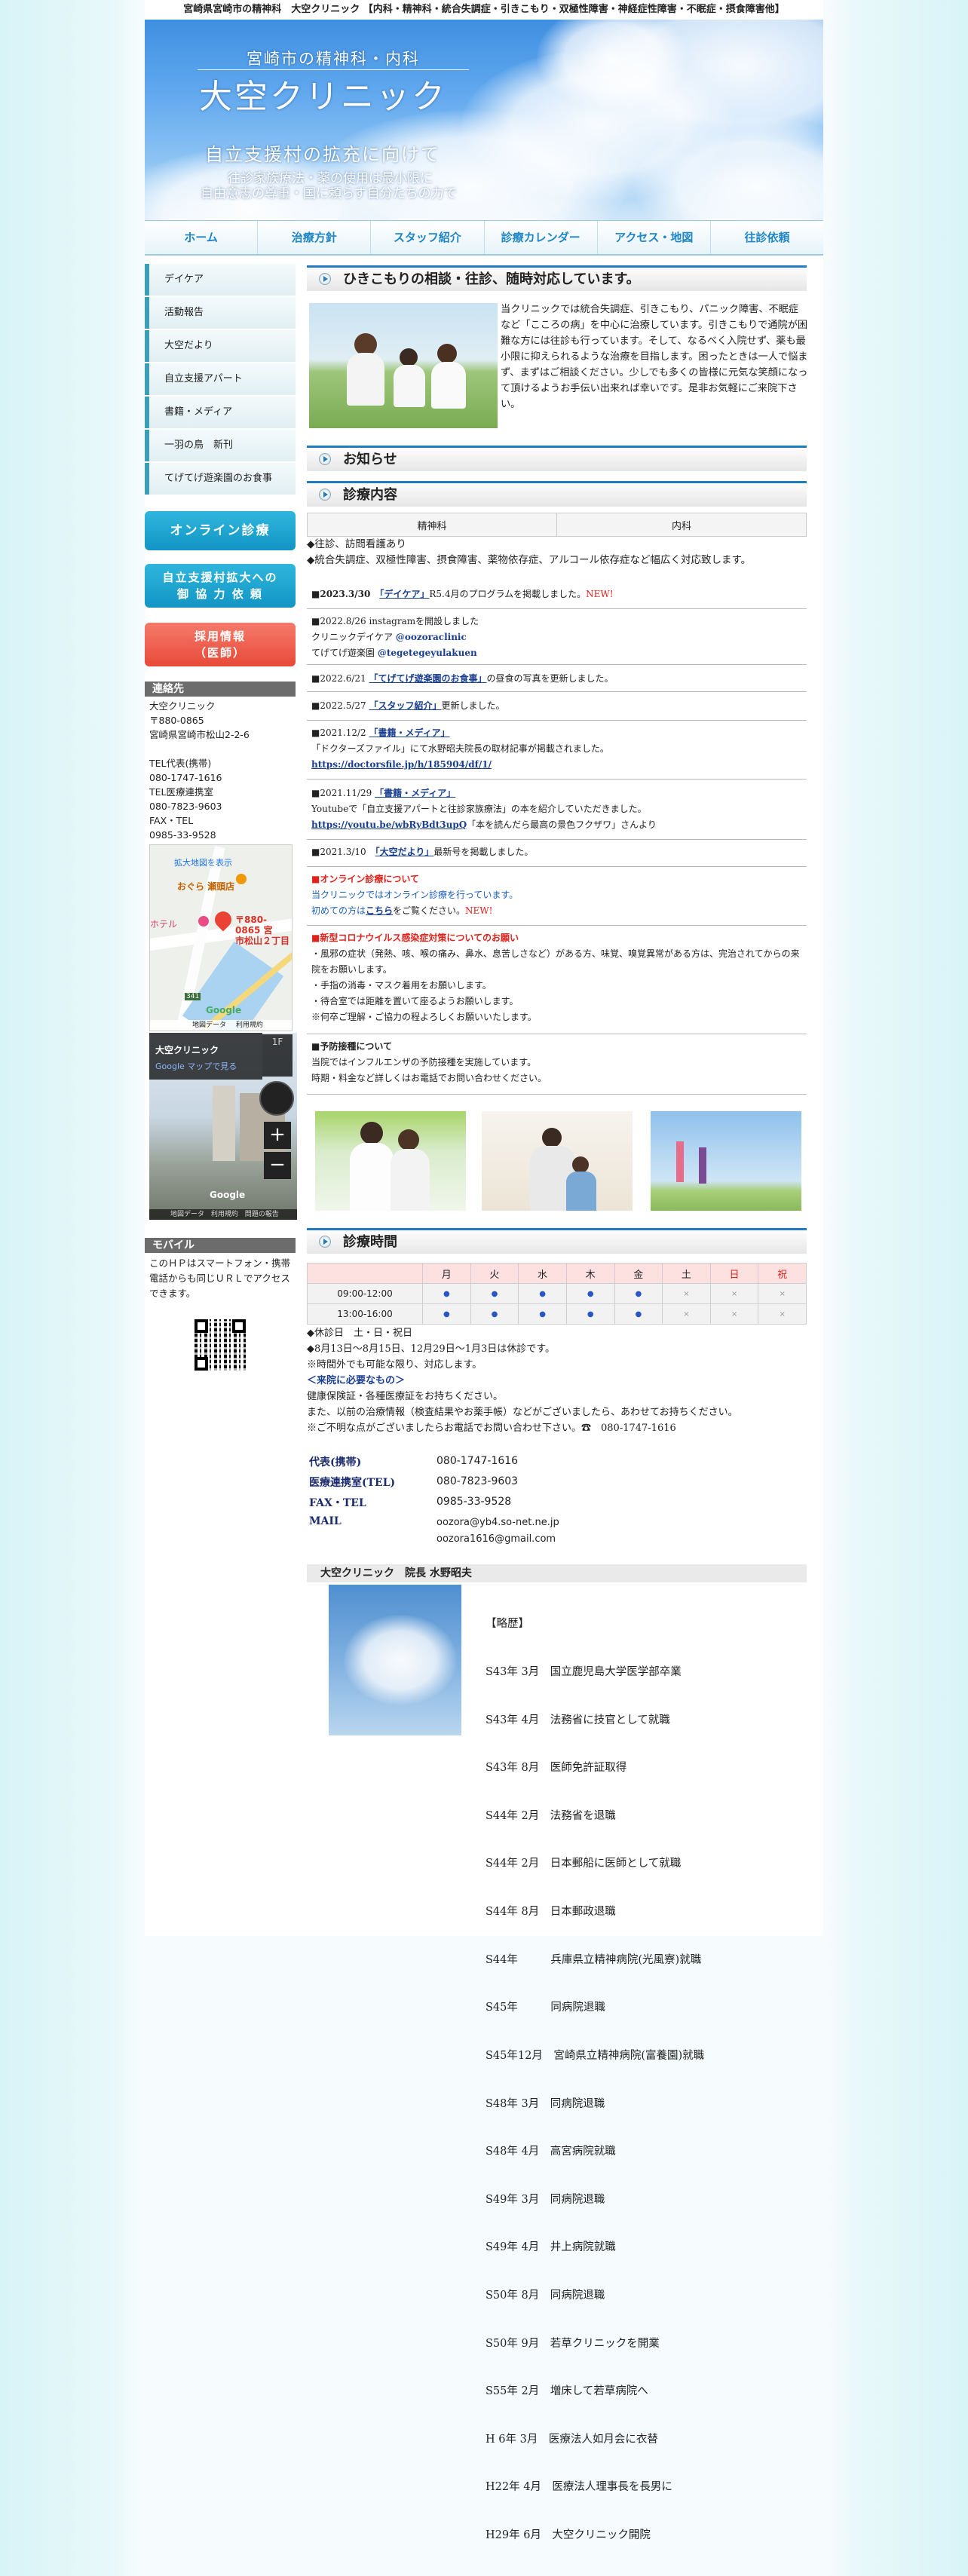 This screenshot has height=2576, width=968. What do you see at coordinates (365, 1293) in the screenshot?
I see `time-slot: 09:00-12:00` at bounding box center [365, 1293].